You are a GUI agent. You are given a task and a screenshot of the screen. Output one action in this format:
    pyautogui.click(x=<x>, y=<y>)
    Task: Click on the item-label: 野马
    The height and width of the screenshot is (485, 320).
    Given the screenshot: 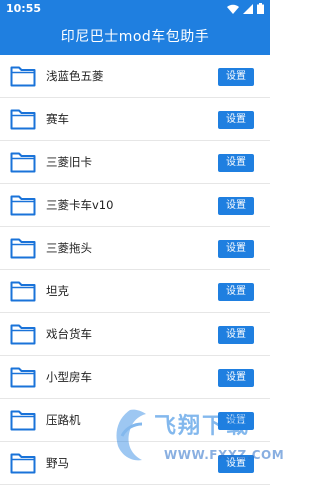 What is the action you would take?
    pyautogui.click(x=57, y=463)
    